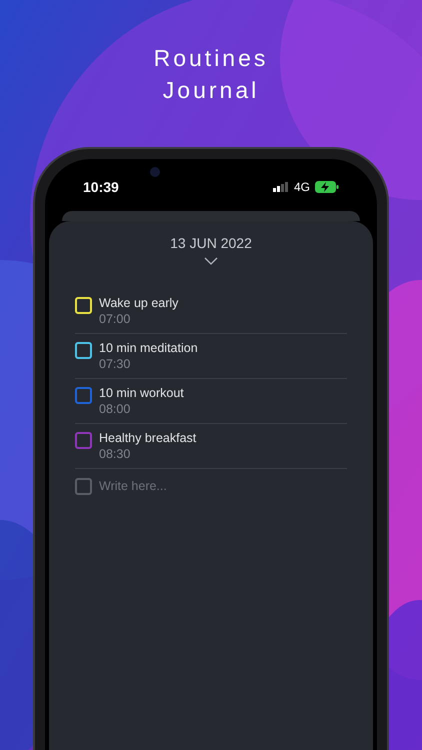 The image size is (422, 750). What do you see at coordinates (115, 454) in the screenshot?
I see `task-time: 08:30` at bounding box center [115, 454].